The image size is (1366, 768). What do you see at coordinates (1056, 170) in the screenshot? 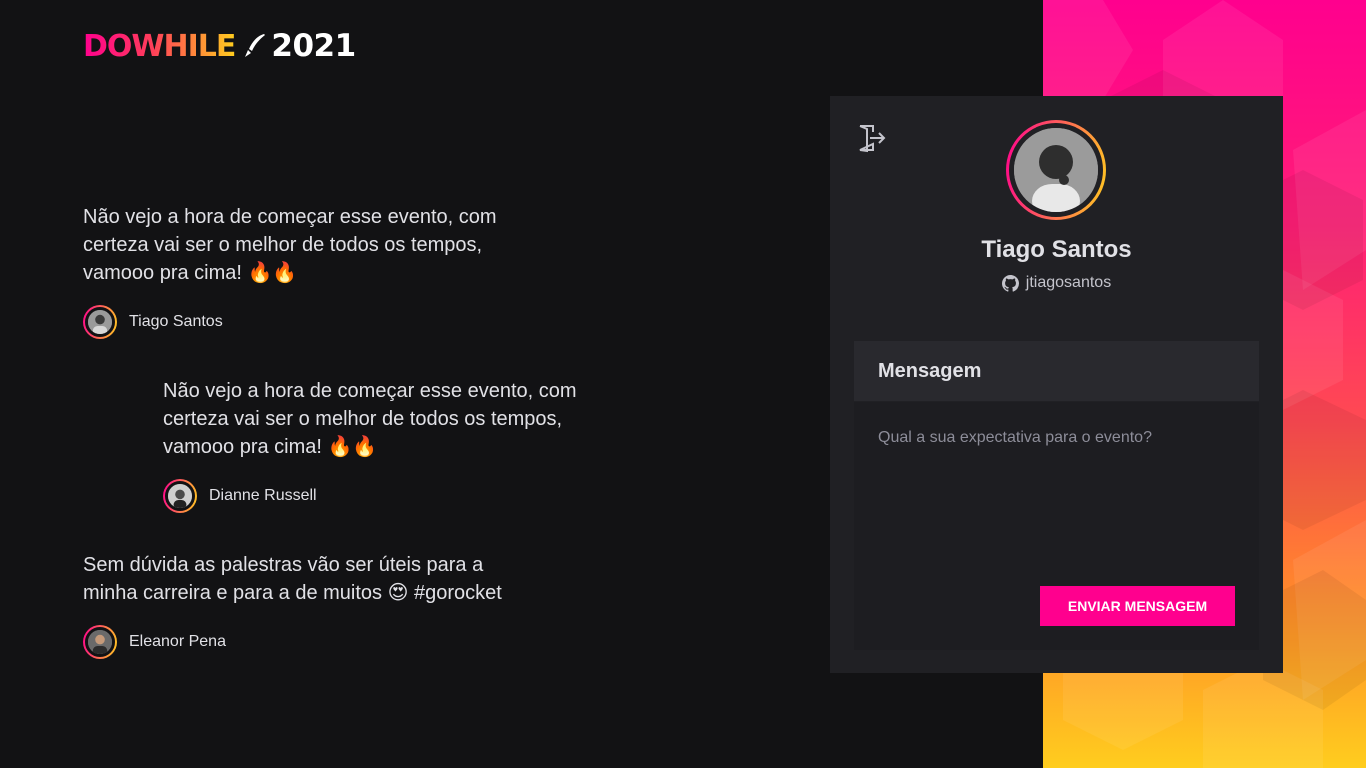
I see `profile-avatar` at bounding box center [1056, 170].